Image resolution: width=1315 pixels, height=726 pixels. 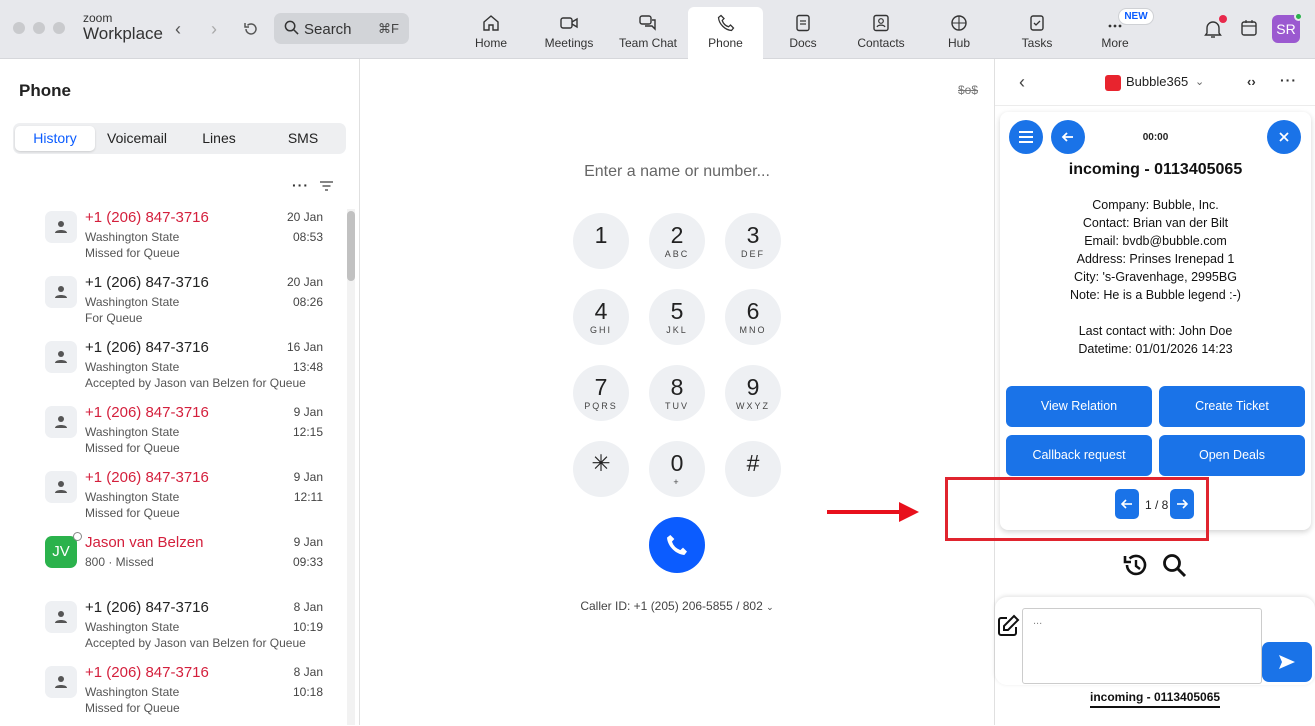 What do you see at coordinates (647, 23) in the screenshot?
I see `chat-icon` at bounding box center [647, 23].